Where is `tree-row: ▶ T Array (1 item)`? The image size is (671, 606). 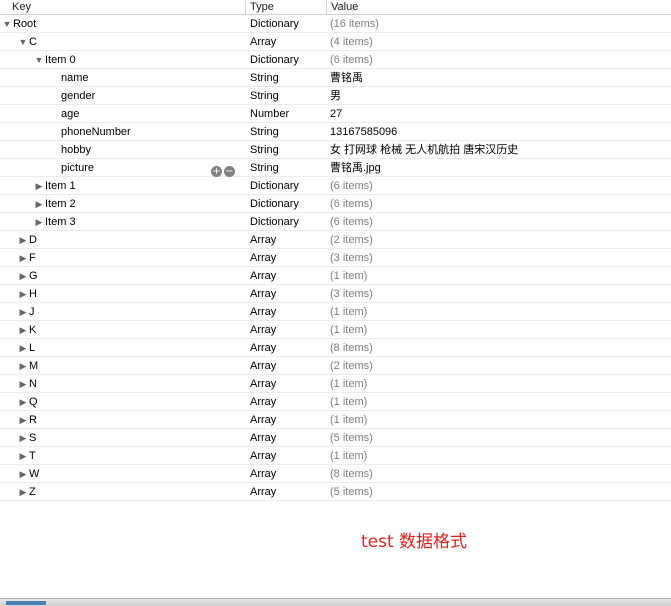 tree-row: ▶ T Array (1 item) is located at coordinates (335, 456).